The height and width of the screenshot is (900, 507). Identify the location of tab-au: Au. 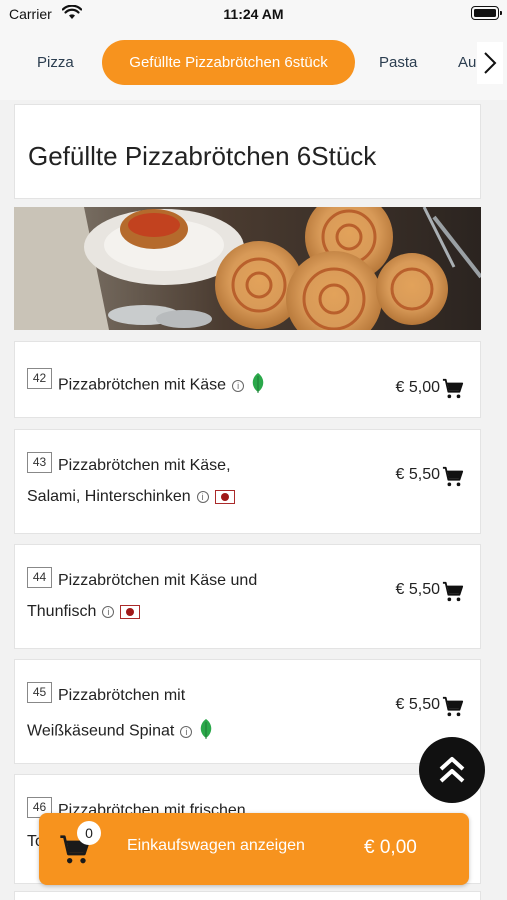
(467, 62).